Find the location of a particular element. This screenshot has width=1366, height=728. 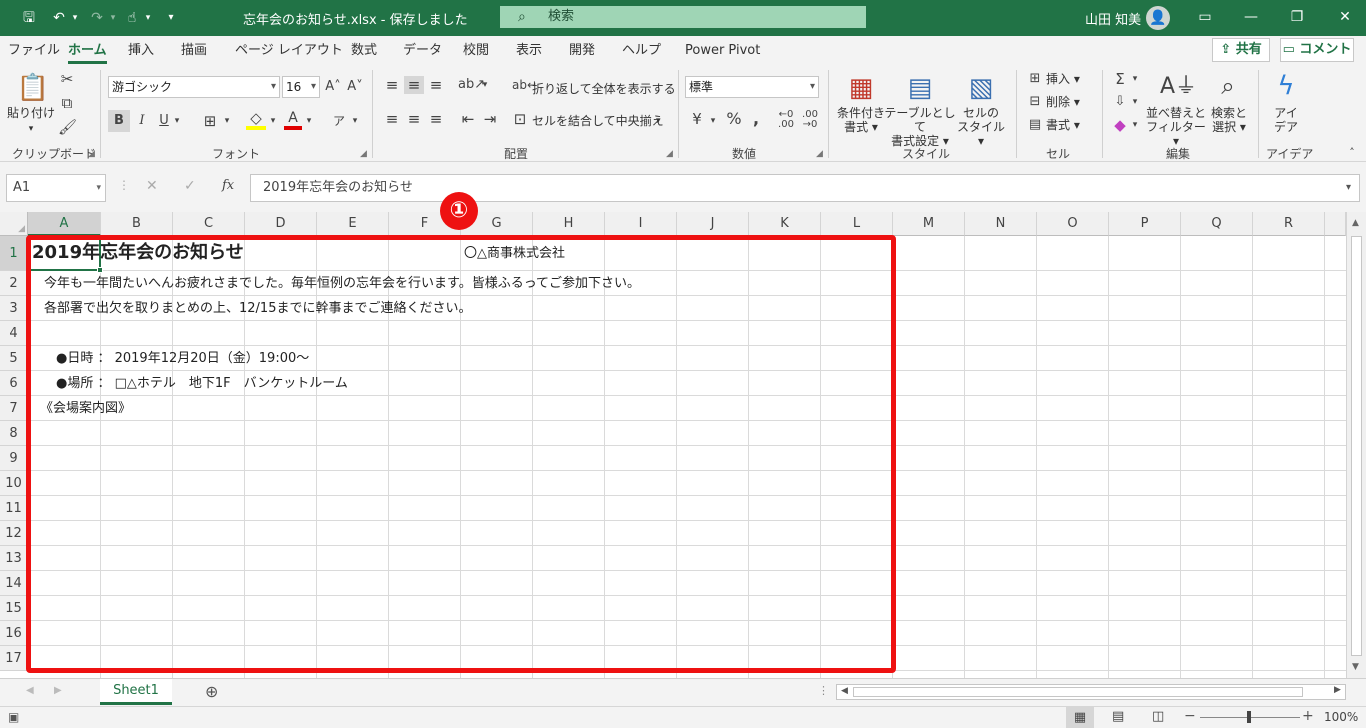

row-header-1: 1 is located at coordinates (14, 253).